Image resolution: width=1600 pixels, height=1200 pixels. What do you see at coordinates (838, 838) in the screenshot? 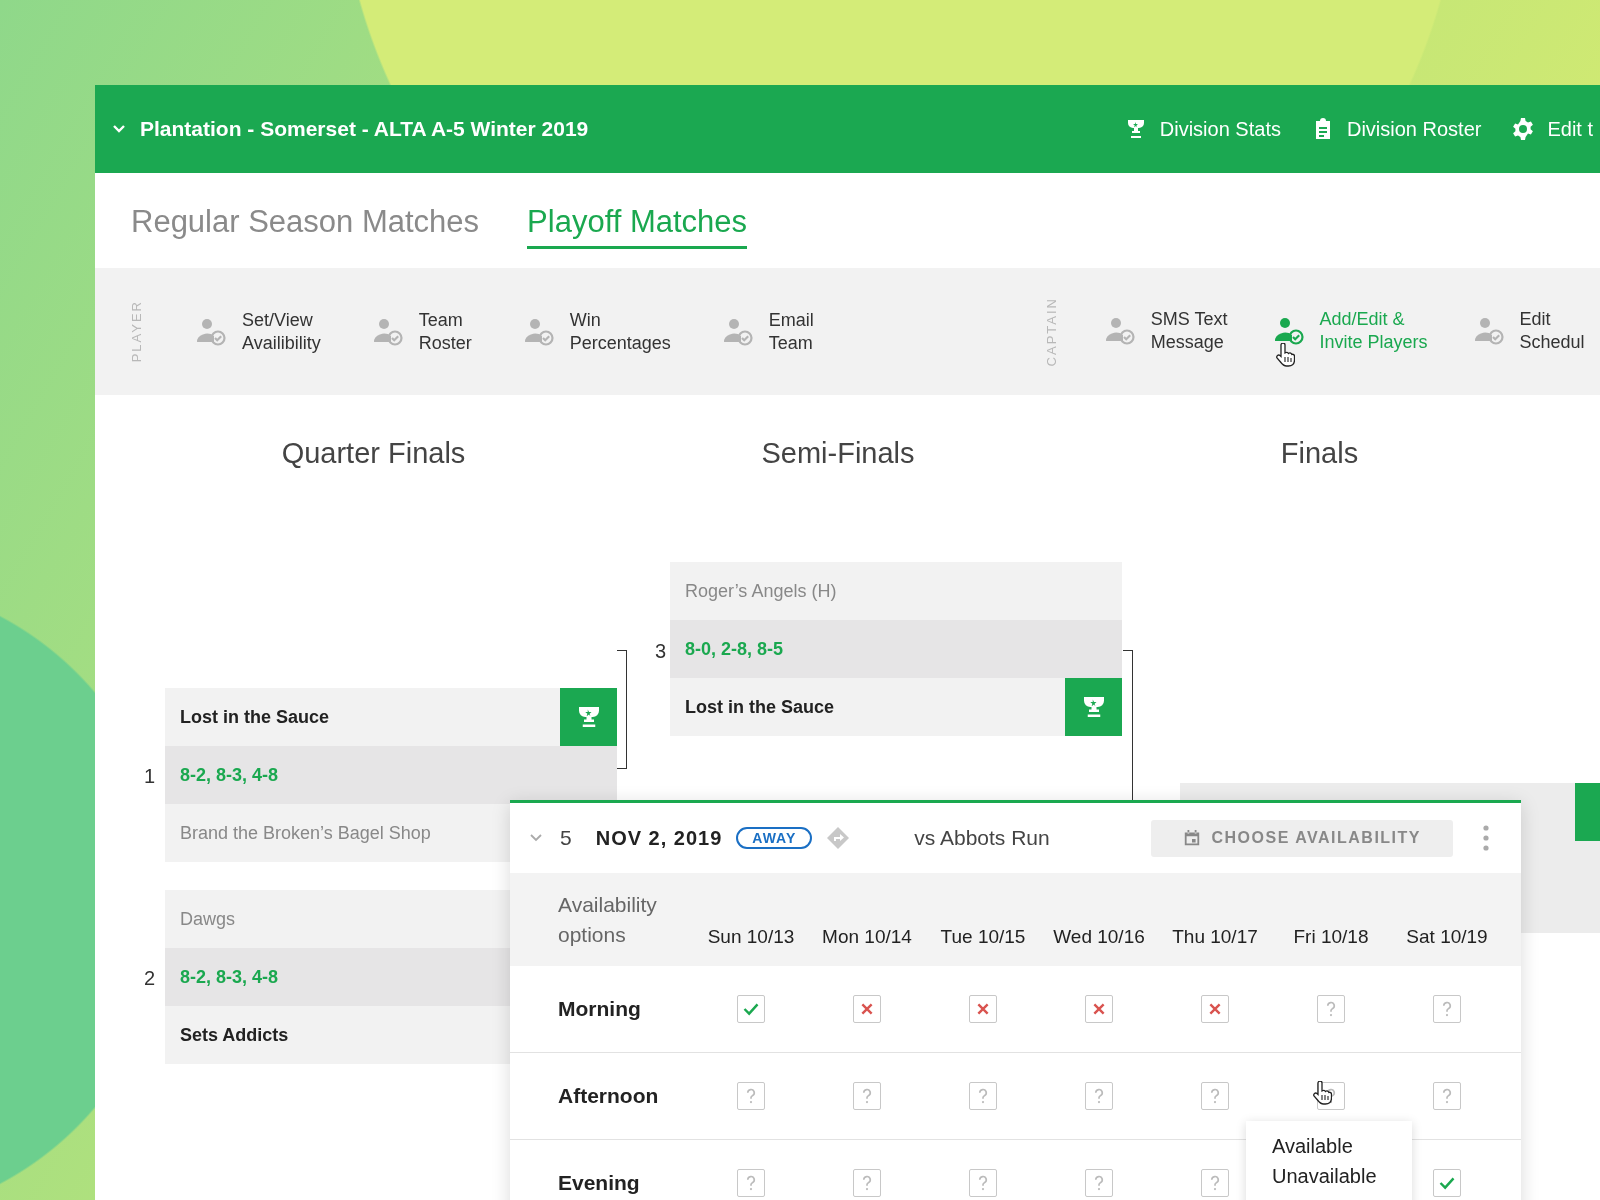
I see `directions-icon` at bounding box center [838, 838].